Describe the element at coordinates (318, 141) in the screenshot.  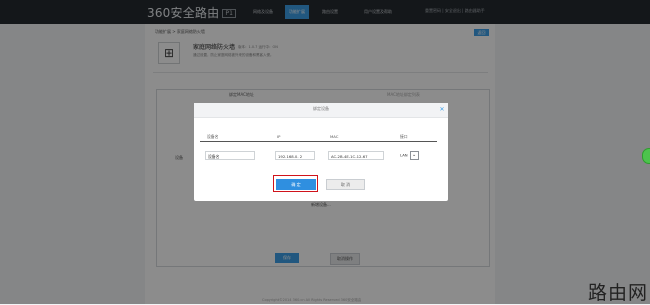
I see `header-divider` at that location.